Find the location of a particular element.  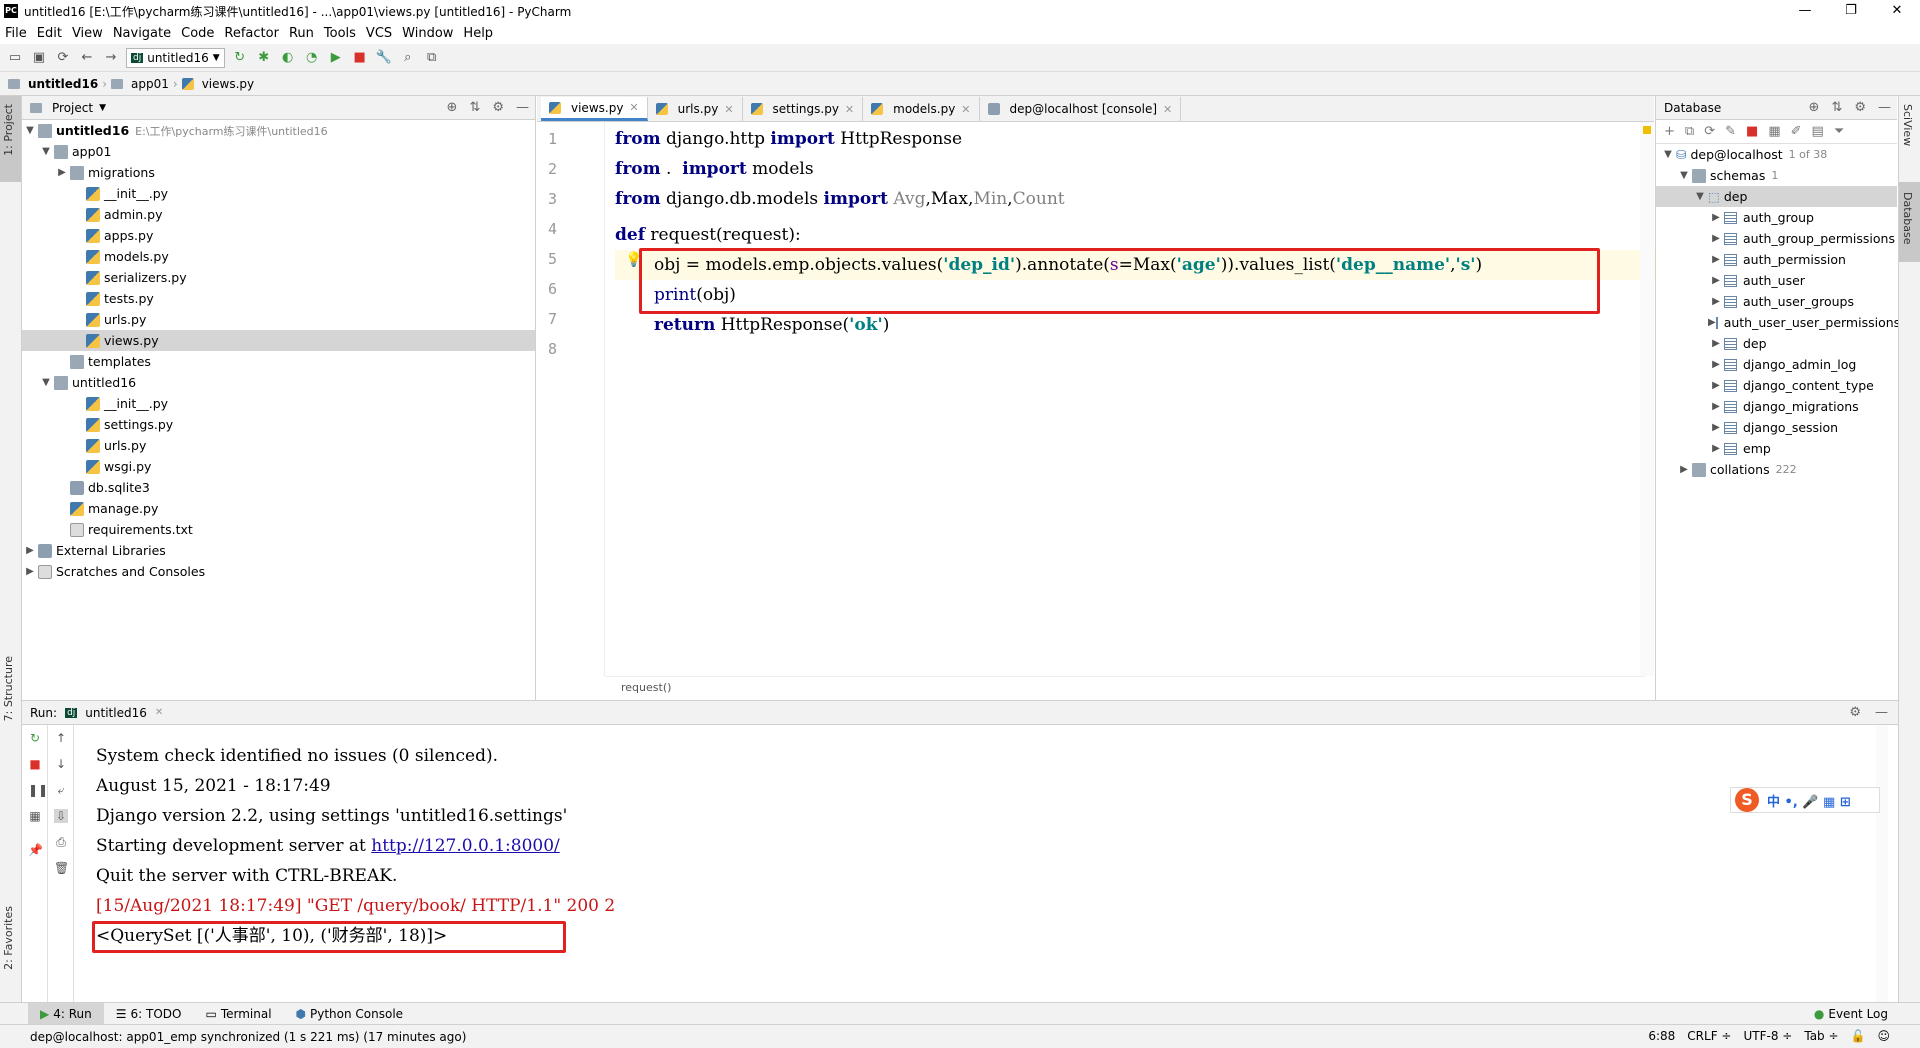

db-table-item: ▶ auth_user is located at coordinates (1776, 280).